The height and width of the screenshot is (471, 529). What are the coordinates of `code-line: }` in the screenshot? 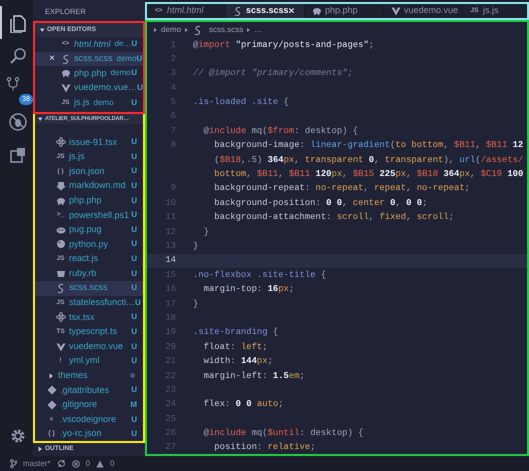 It's located at (205, 232).